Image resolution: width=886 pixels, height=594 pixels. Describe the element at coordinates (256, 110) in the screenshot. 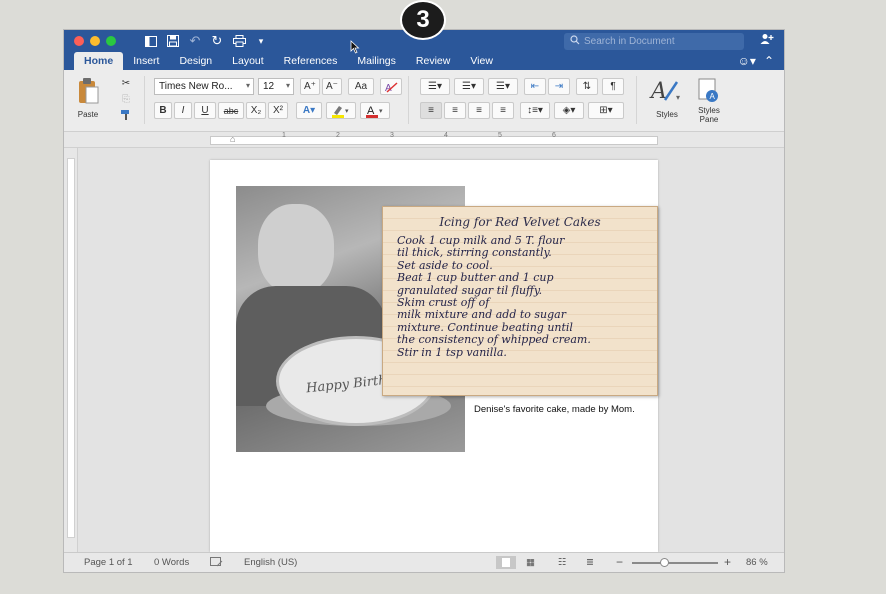

I see `subscript-button: X₂` at that location.